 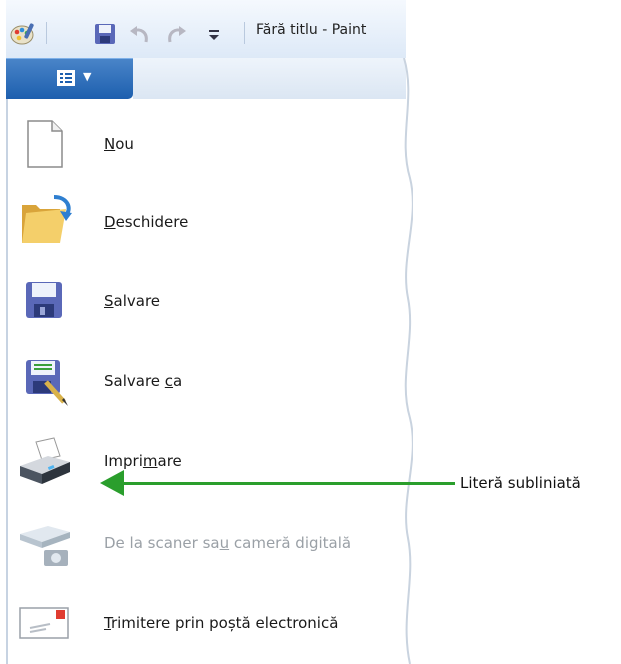 I want to click on annotation-label: Literă subliniată, so click(x=520, y=483).